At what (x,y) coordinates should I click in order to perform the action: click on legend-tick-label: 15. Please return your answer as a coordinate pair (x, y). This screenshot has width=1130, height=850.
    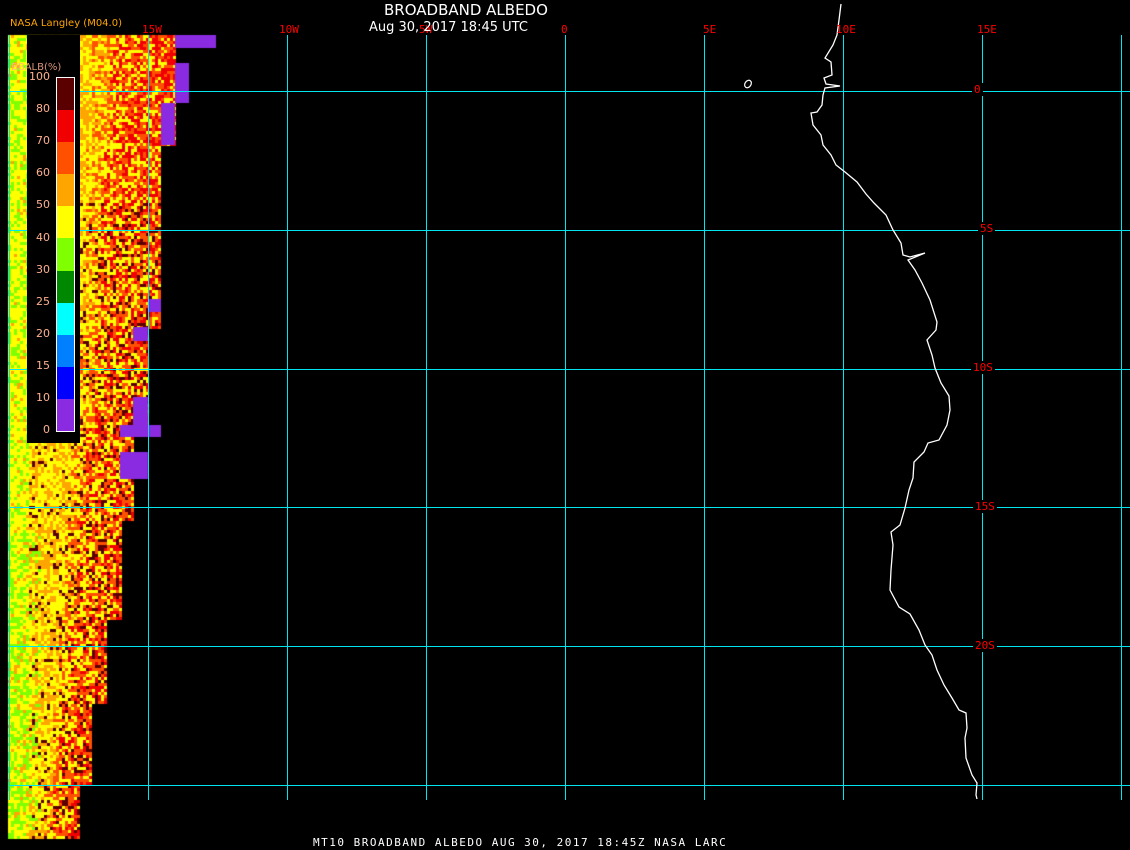
    Looking at the image, I should click on (43, 365).